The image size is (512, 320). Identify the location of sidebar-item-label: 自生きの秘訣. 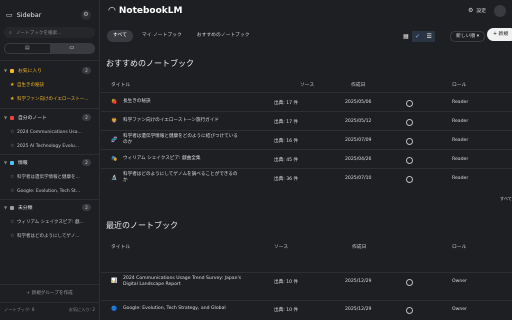
(30, 85).